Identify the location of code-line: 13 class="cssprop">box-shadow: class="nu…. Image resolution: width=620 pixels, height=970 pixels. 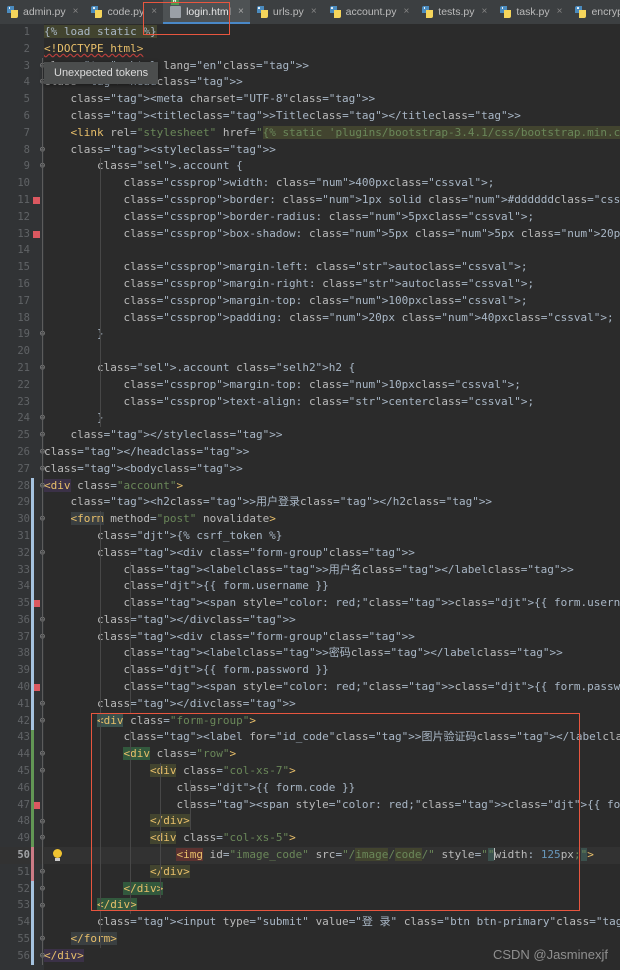
(310, 234).